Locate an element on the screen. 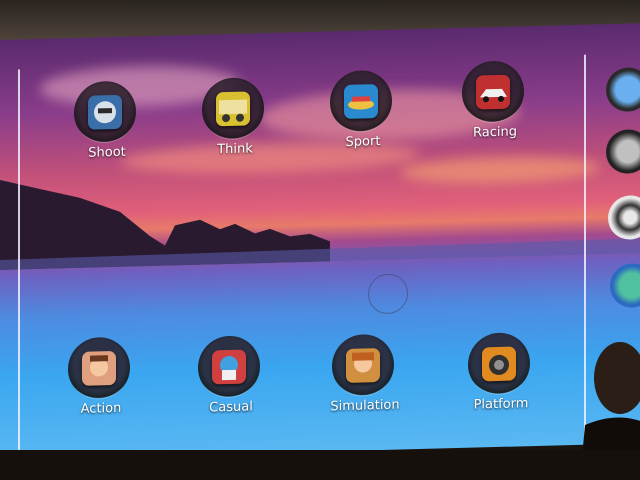  simulation-game-icon is located at coordinates (363, 365).